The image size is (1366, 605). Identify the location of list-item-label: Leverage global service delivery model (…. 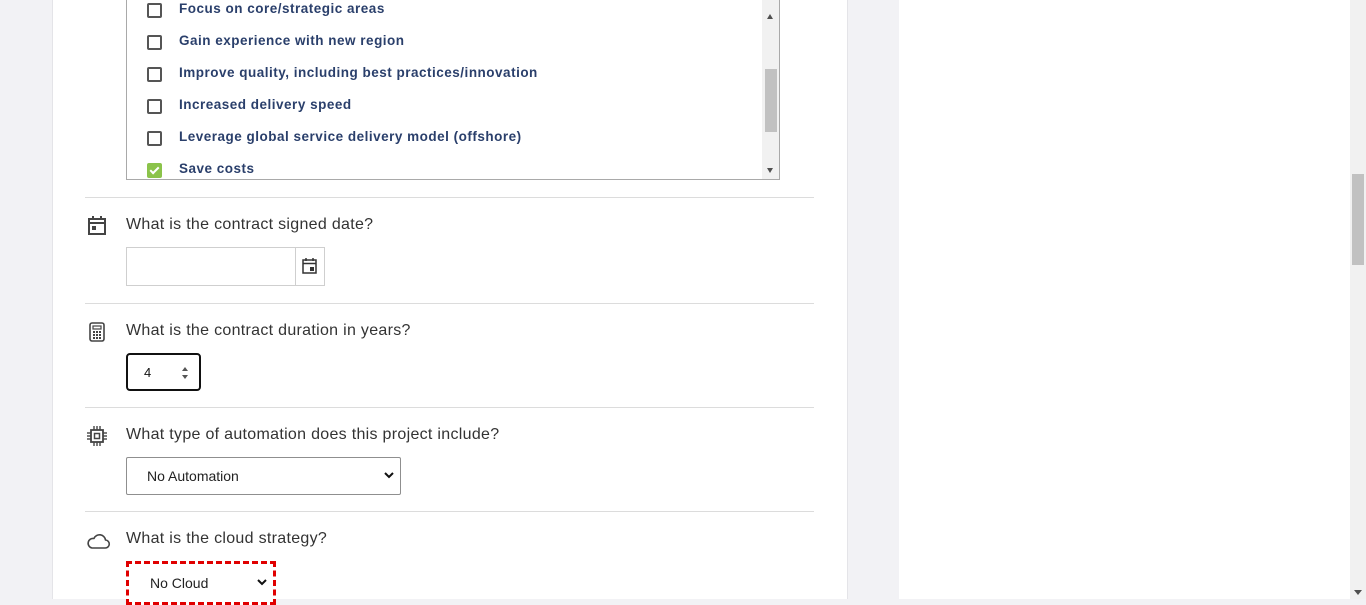
(350, 136).